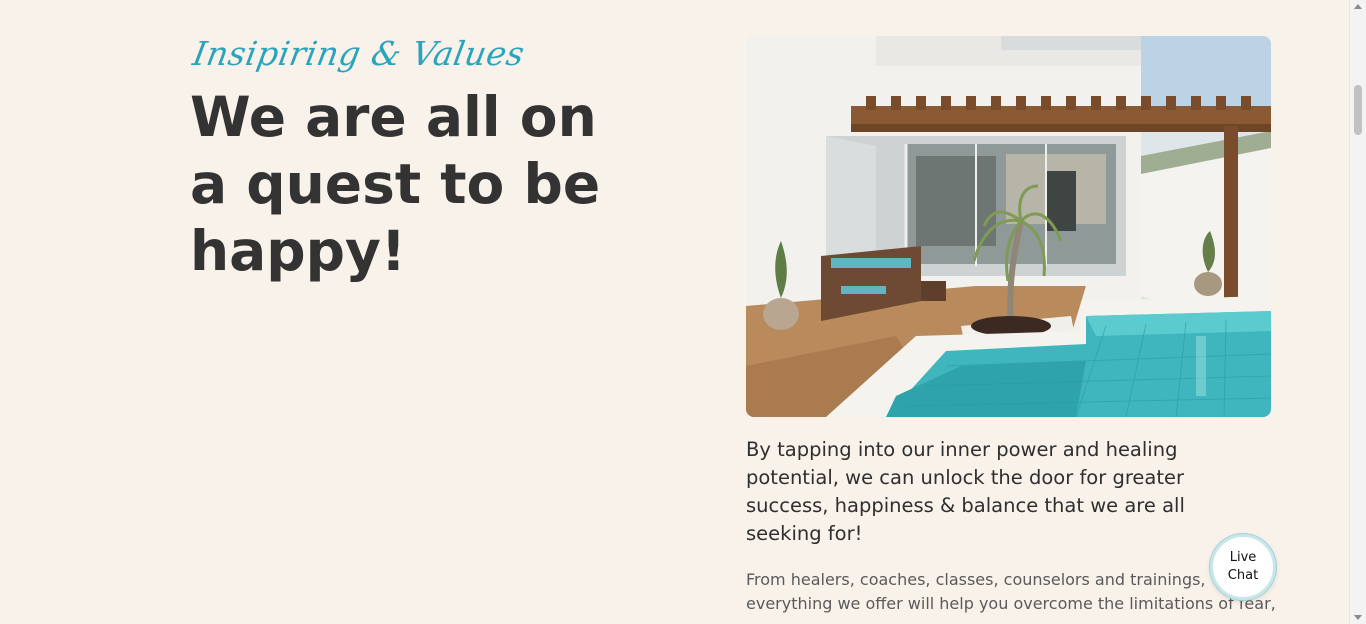 This screenshot has width=1366, height=624. I want to click on live-chat-label: Live Chat, so click(1243, 566).